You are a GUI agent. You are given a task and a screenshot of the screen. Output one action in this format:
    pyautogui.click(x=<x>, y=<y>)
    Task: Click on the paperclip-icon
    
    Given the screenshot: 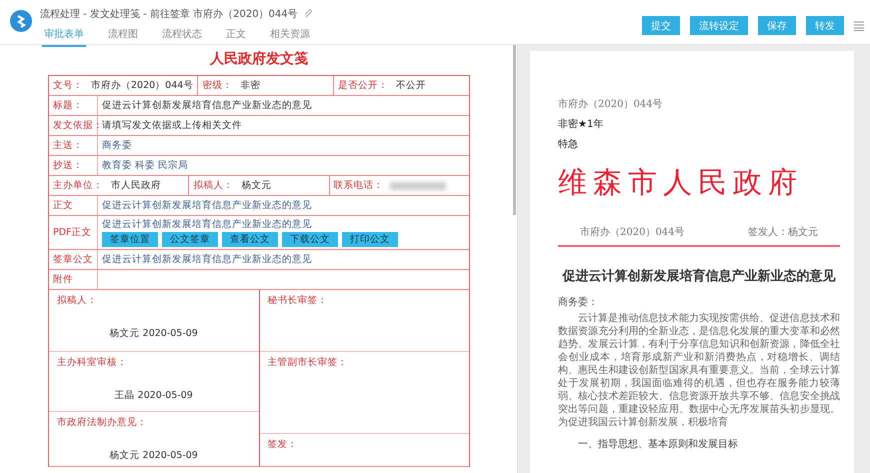 What is the action you would take?
    pyautogui.click(x=309, y=14)
    